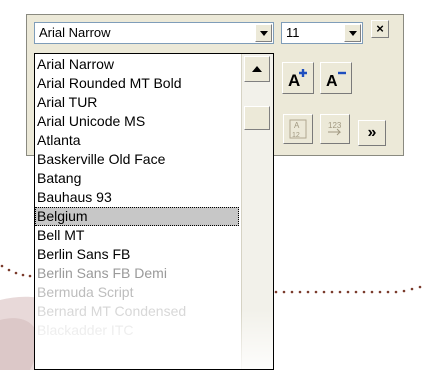 The image size is (423, 370). Describe the element at coordinates (294, 80) in the screenshot. I see `grow-font-letter: A` at that location.